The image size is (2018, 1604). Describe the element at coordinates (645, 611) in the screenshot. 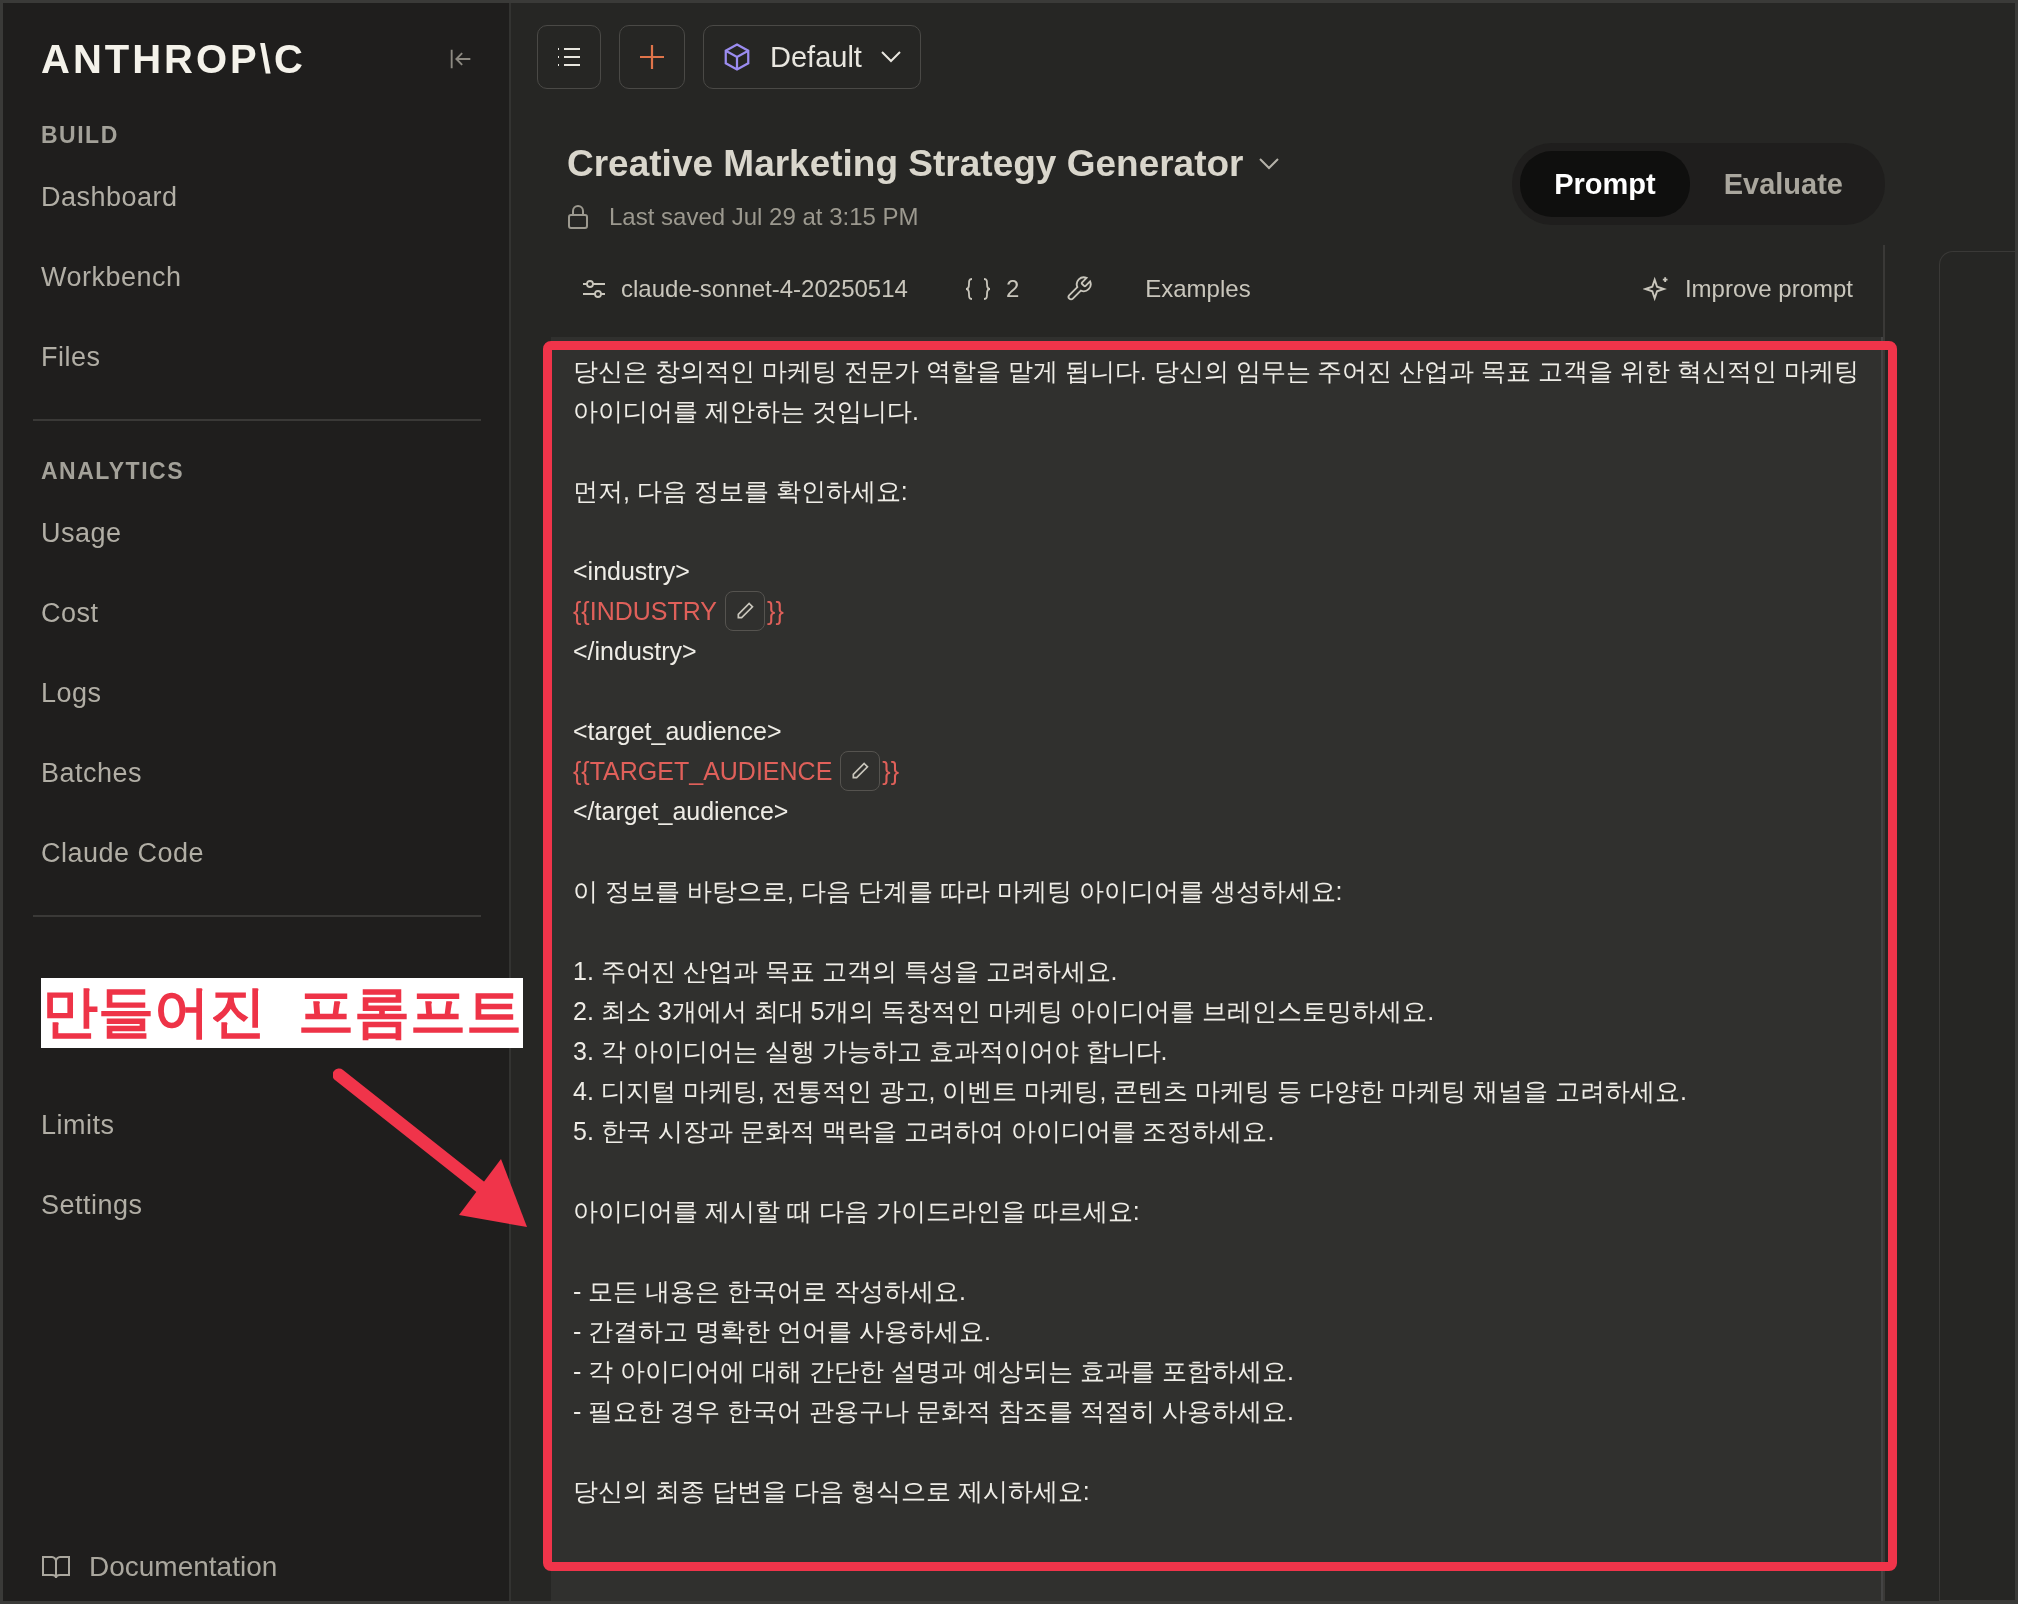

I see `variable-name: {{INDUSTRY` at that location.